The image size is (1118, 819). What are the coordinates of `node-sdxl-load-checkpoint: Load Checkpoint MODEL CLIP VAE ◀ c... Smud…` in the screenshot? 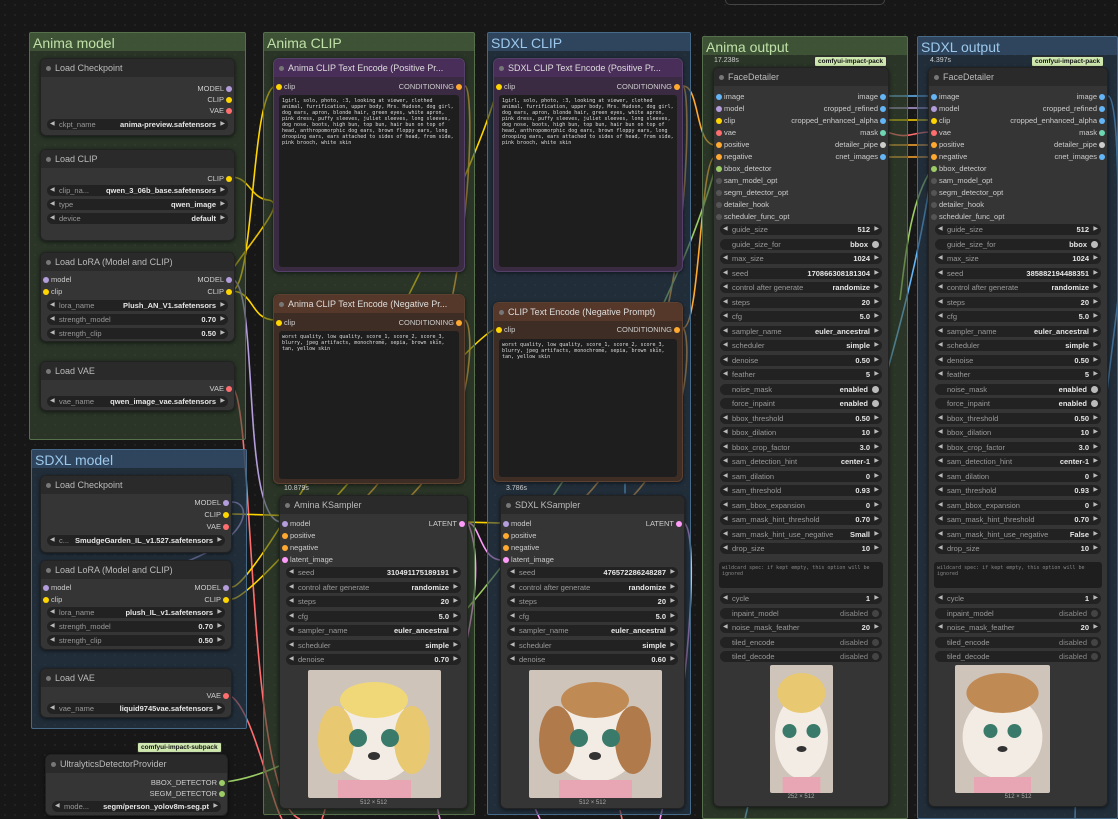 It's located at (136, 514).